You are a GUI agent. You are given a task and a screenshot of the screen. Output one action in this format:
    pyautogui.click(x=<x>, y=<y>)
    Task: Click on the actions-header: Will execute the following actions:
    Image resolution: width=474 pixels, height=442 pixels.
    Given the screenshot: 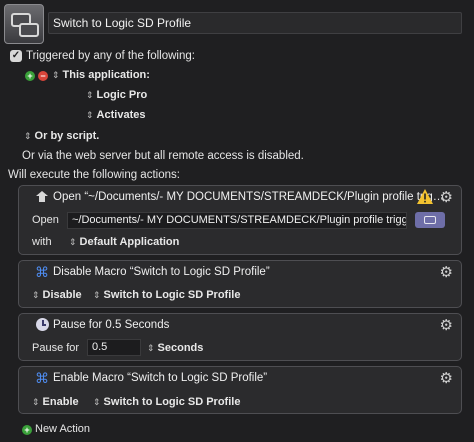 What is the action you would take?
    pyautogui.click(x=94, y=175)
    